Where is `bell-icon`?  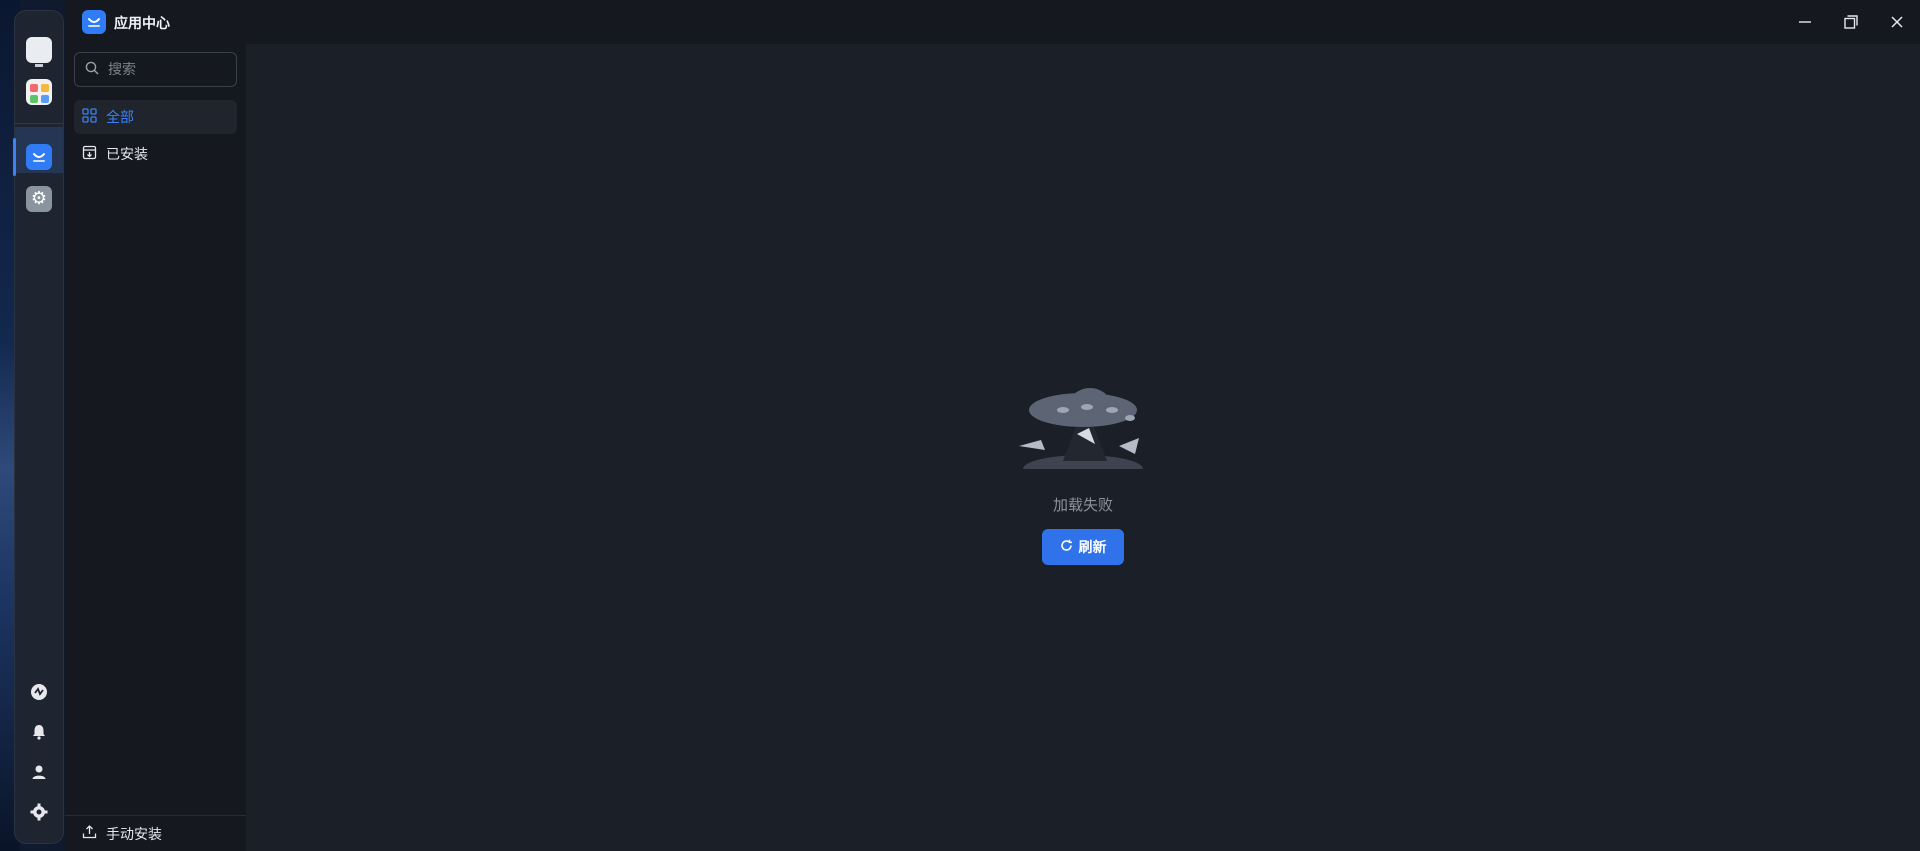 bell-icon is located at coordinates (39, 732).